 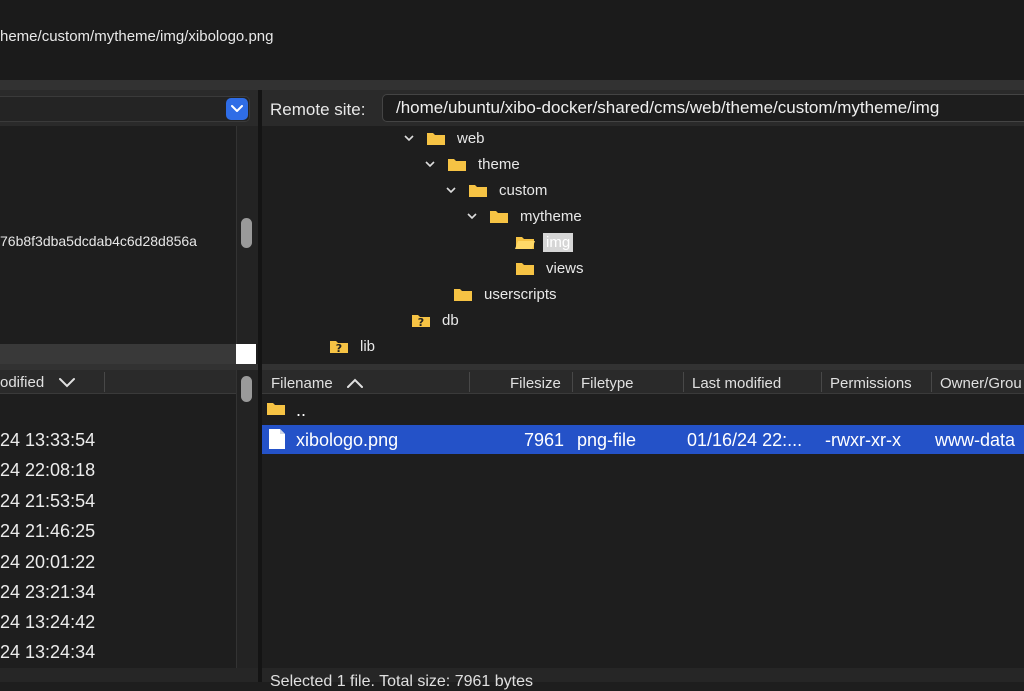 I want to click on tree-label: views, so click(x=565, y=268).